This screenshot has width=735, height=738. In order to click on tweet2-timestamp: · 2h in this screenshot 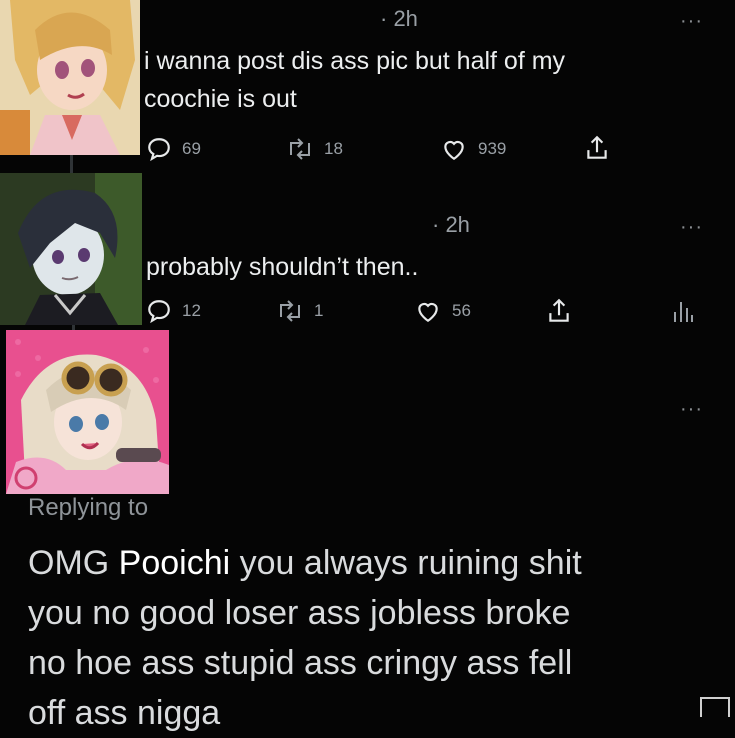, I will do `click(451, 225)`.